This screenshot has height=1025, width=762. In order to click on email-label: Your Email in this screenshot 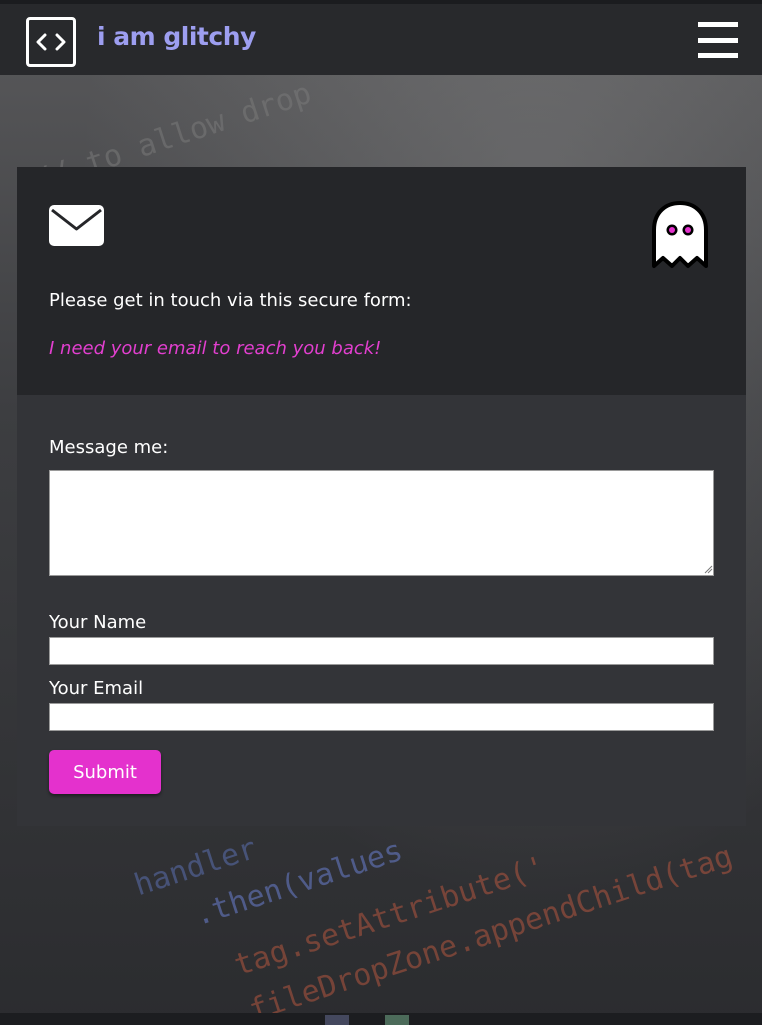, I will do `click(96, 688)`.